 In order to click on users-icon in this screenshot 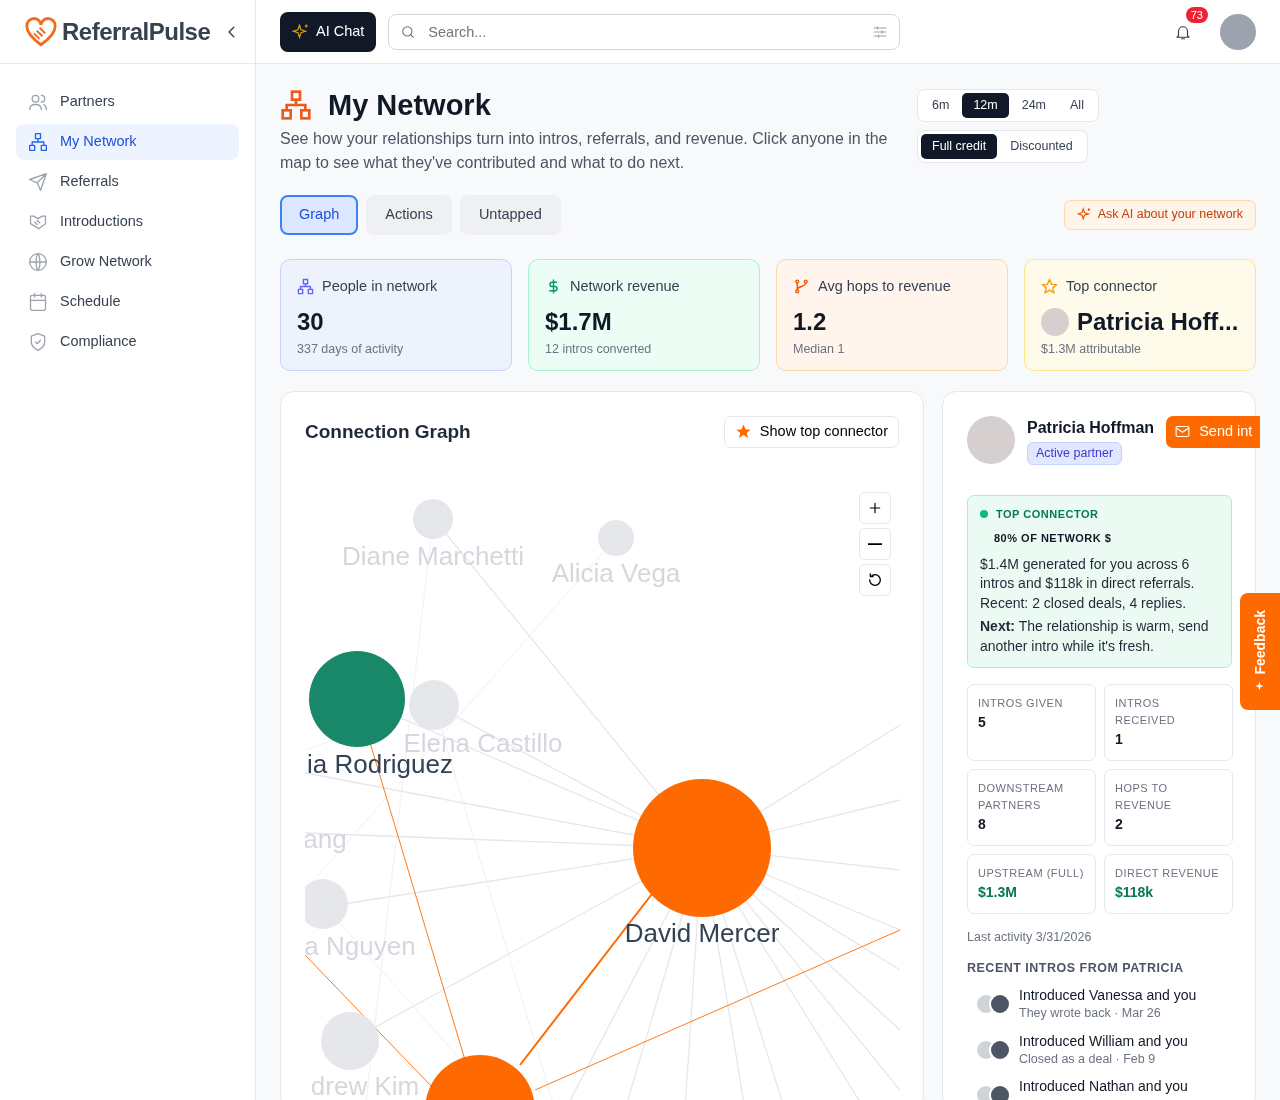, I will do `click(38, 102)`.